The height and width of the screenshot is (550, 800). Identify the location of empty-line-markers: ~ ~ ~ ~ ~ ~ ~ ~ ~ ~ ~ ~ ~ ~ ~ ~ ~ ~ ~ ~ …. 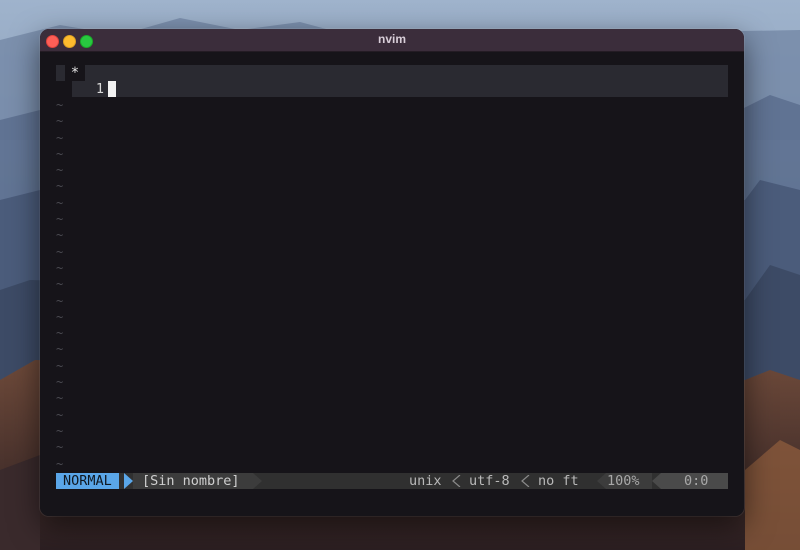
(66, 284).